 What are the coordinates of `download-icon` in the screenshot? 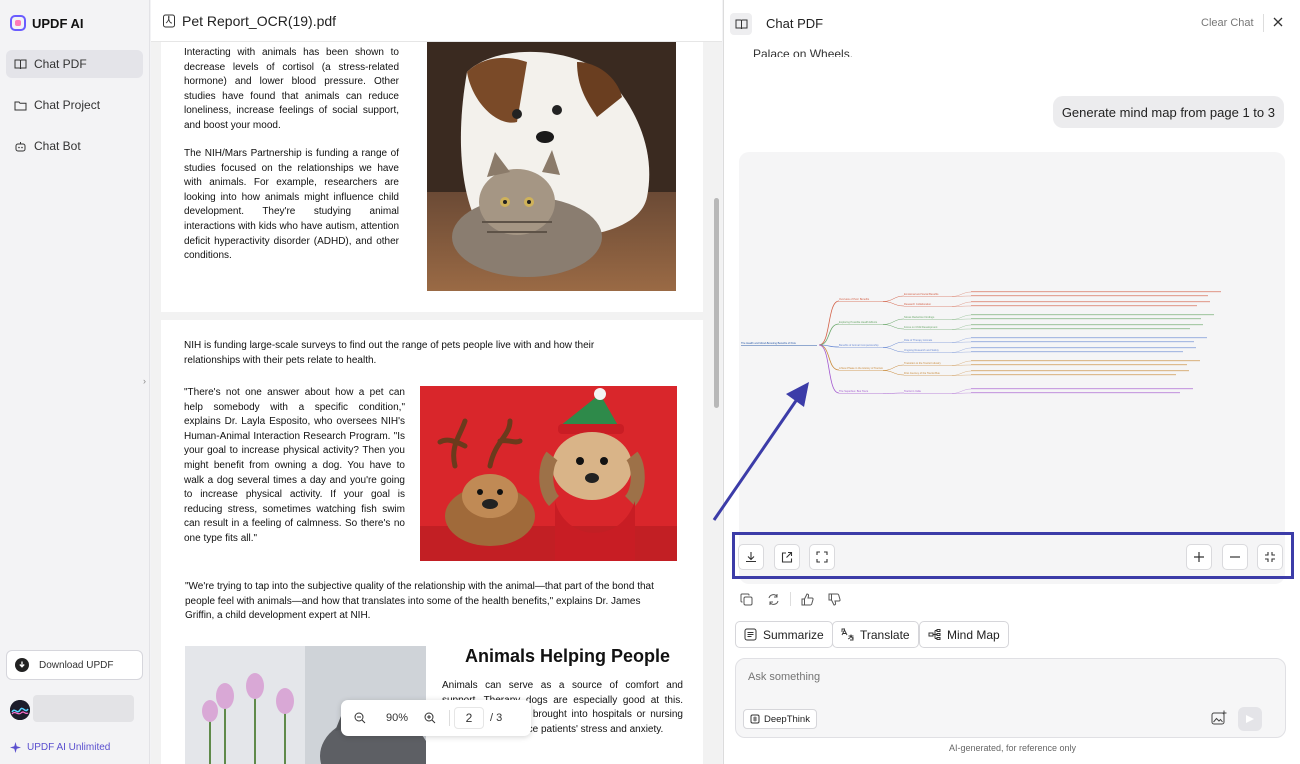 It's located at (751, 557).